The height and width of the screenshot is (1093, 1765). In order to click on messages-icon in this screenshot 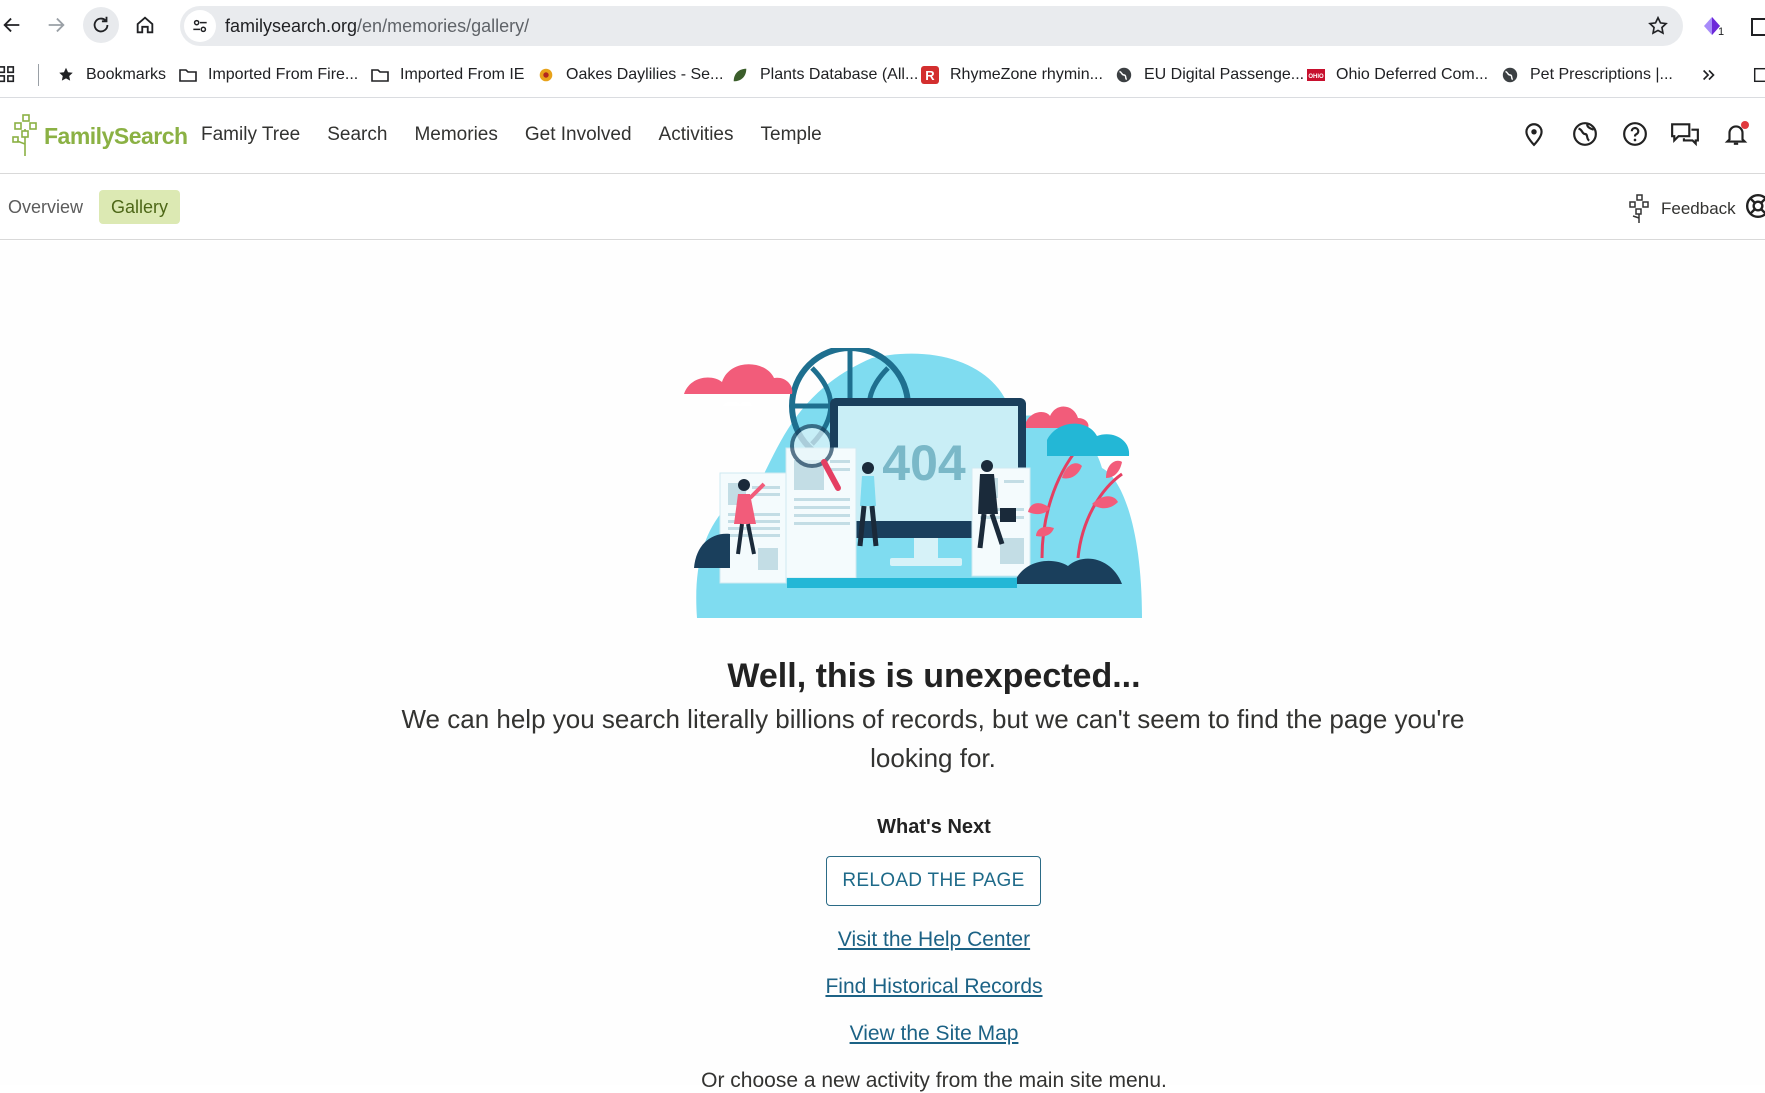, I will do `click(1685, 134)`.